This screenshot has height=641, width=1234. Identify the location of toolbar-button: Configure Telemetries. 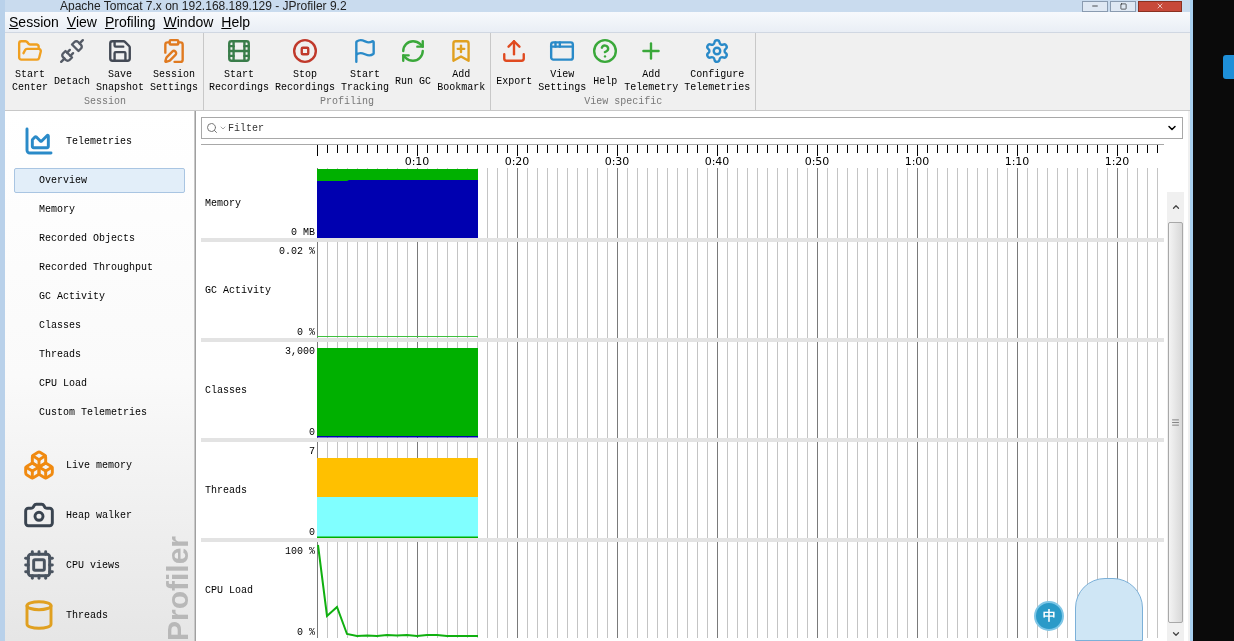
(717, 64).